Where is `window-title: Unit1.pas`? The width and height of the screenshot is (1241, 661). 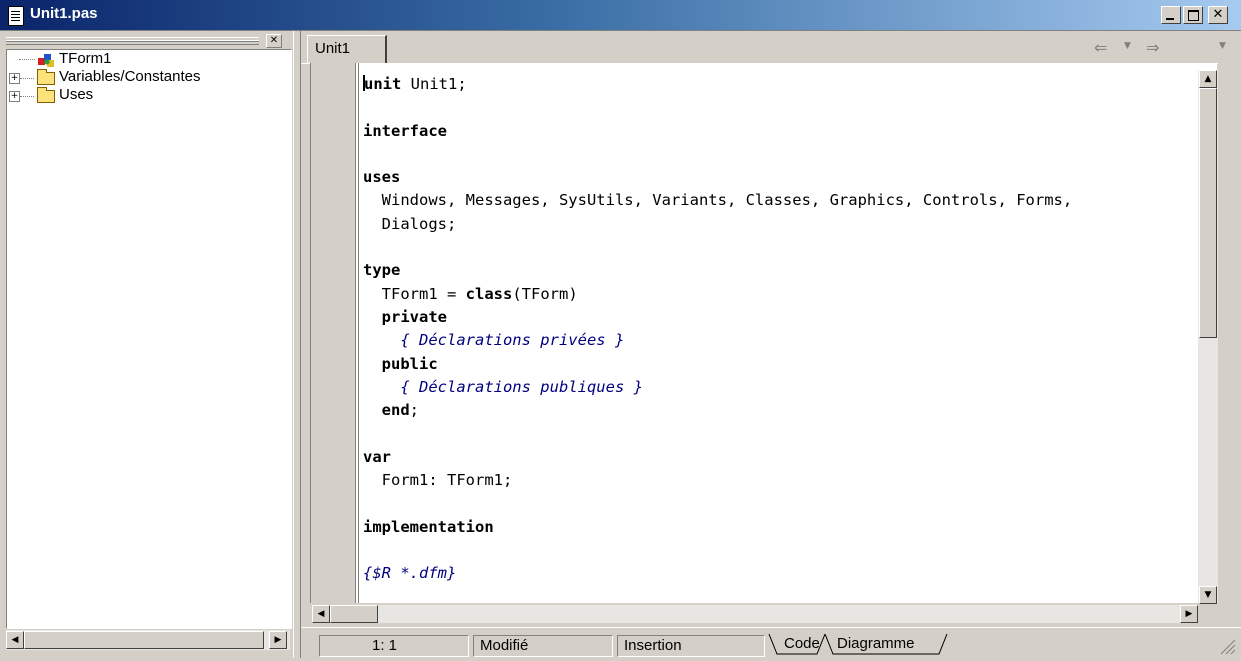 window-title: Unit1.pas is located at coordinates (64, 13).